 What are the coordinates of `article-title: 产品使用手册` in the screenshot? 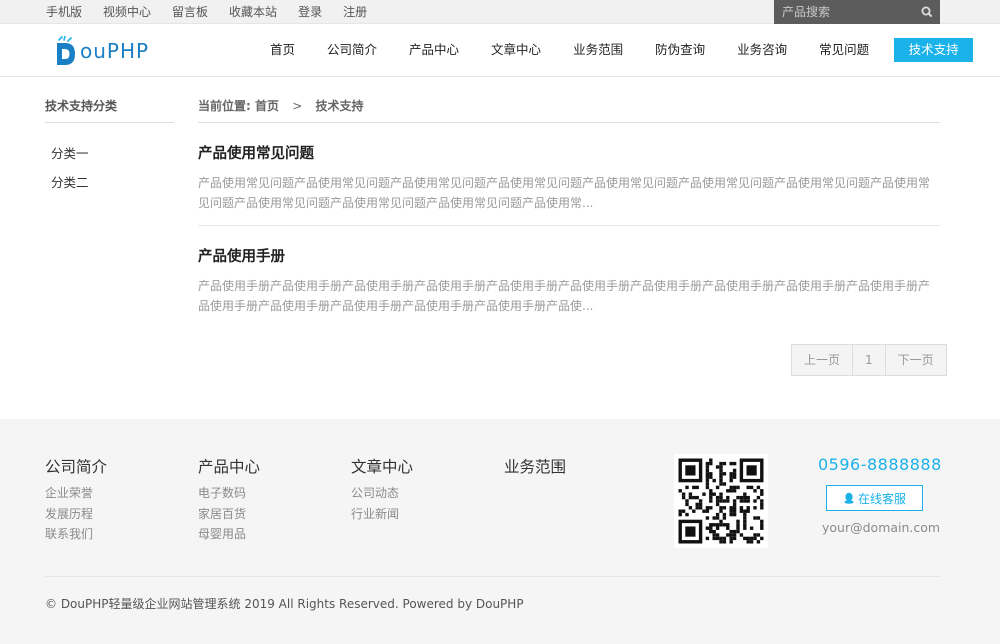 It's located at (569, 255).